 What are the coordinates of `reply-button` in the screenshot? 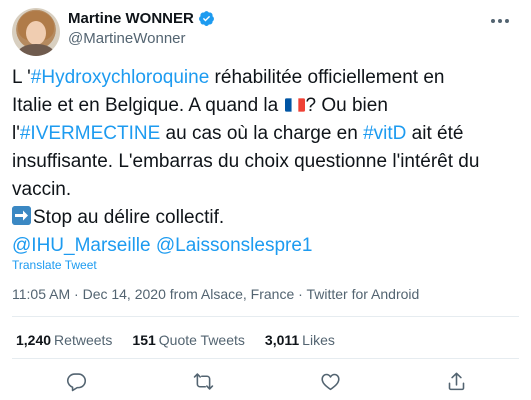 It's located at (76, 381).